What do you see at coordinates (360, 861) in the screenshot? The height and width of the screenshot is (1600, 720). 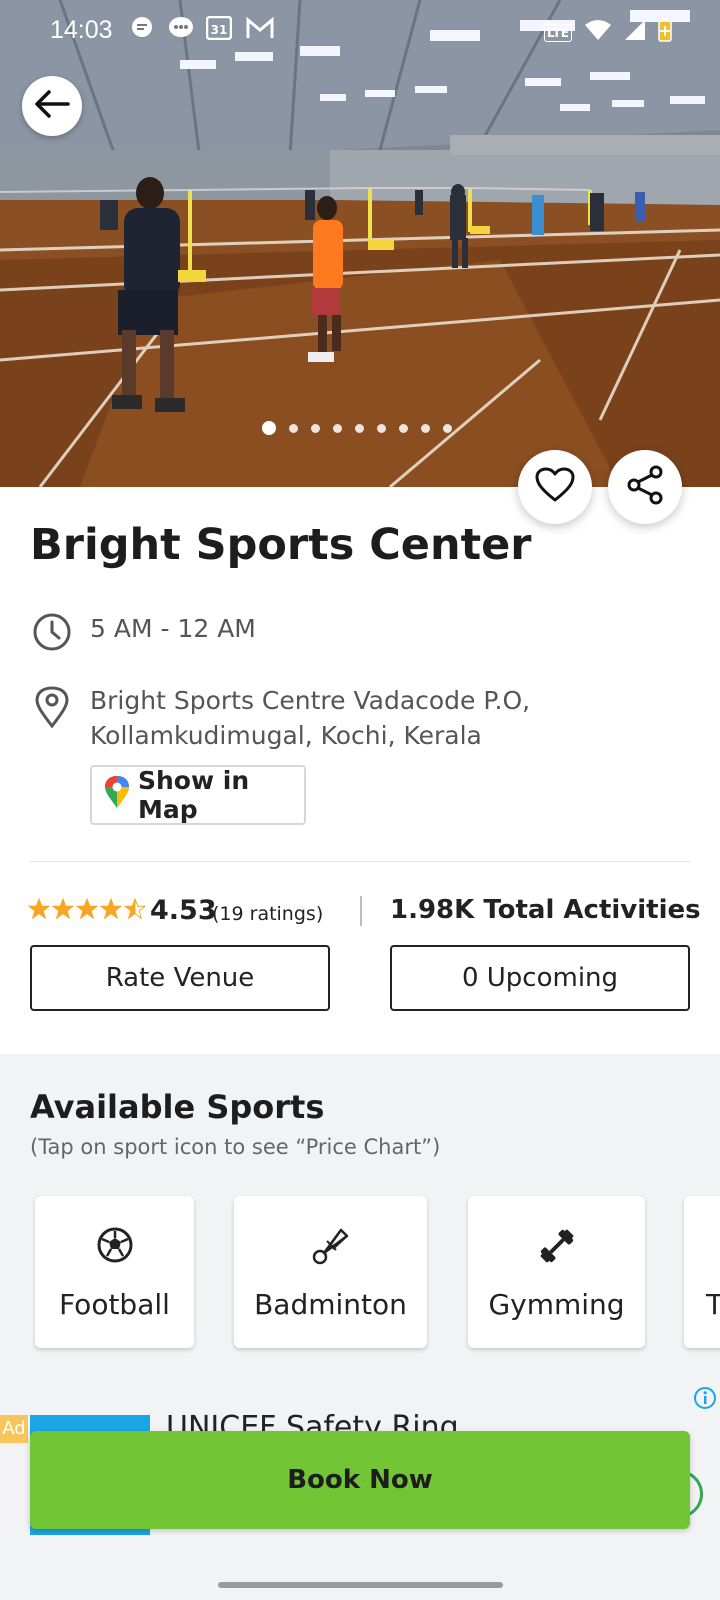 I see `divider` at bounding box center [360, 861].